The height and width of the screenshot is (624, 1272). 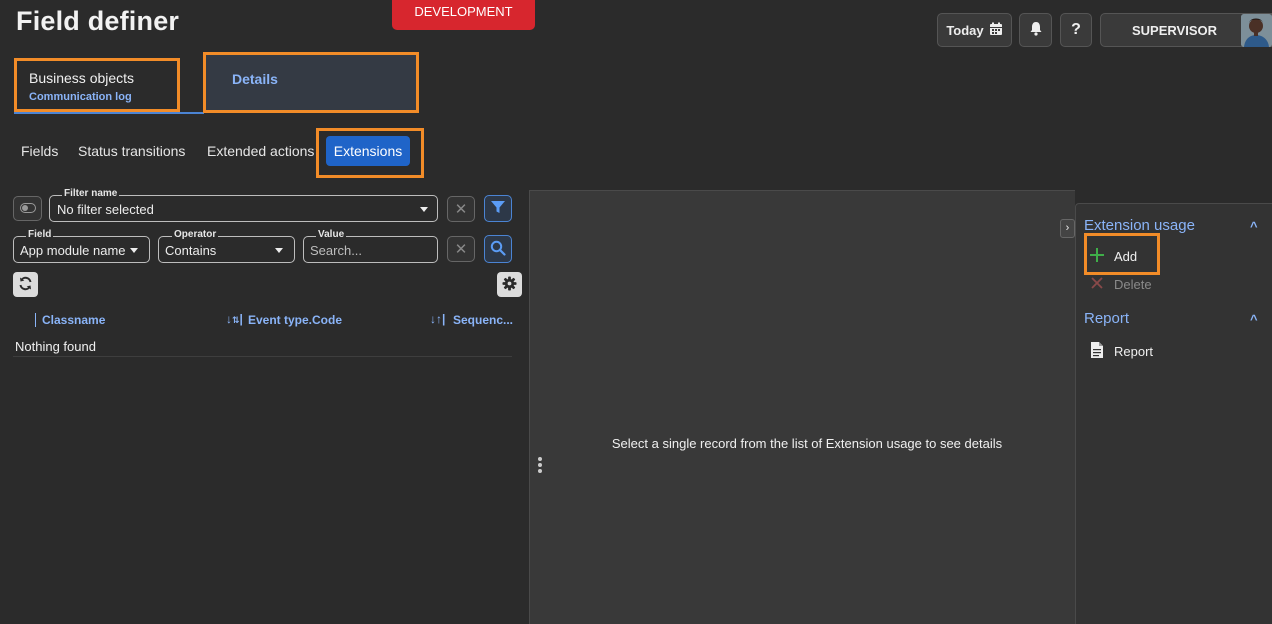 I want to click on delete-action: Delete, so click(x=1121, y=284).